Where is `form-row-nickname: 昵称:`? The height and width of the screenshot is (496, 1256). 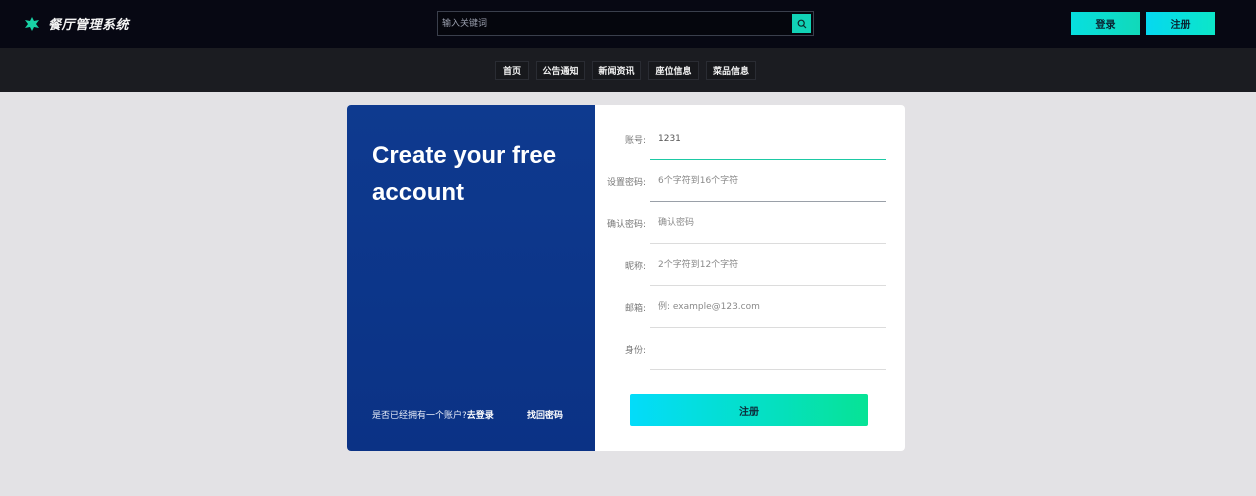
form-row-nickname: 昵称: is located at coordinates (750, 265).